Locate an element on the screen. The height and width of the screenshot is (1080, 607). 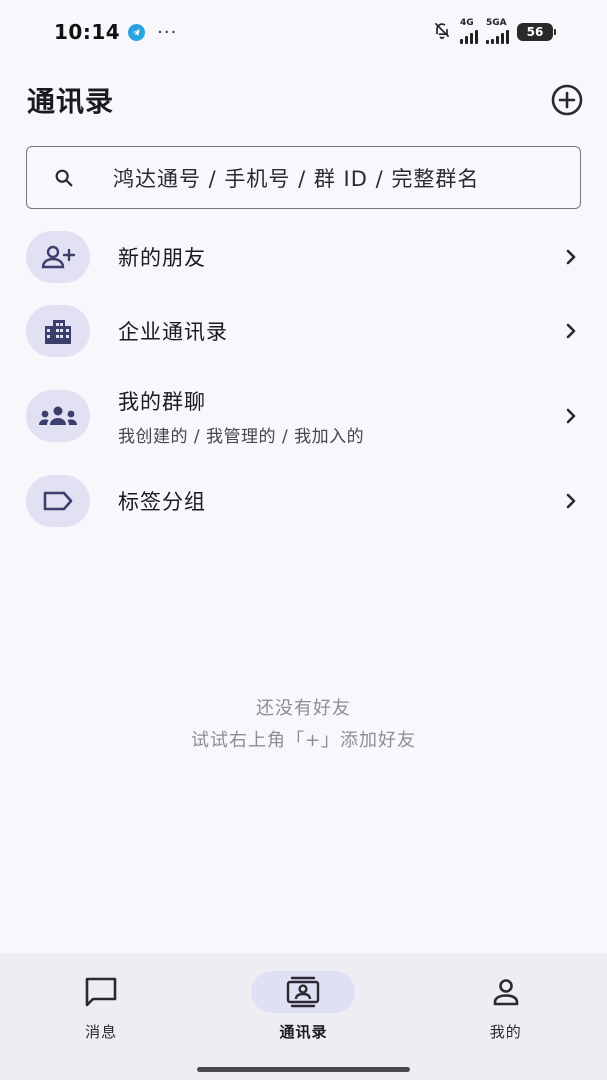
signal-4g-icon: 4G is located at coordinates (469, 30).